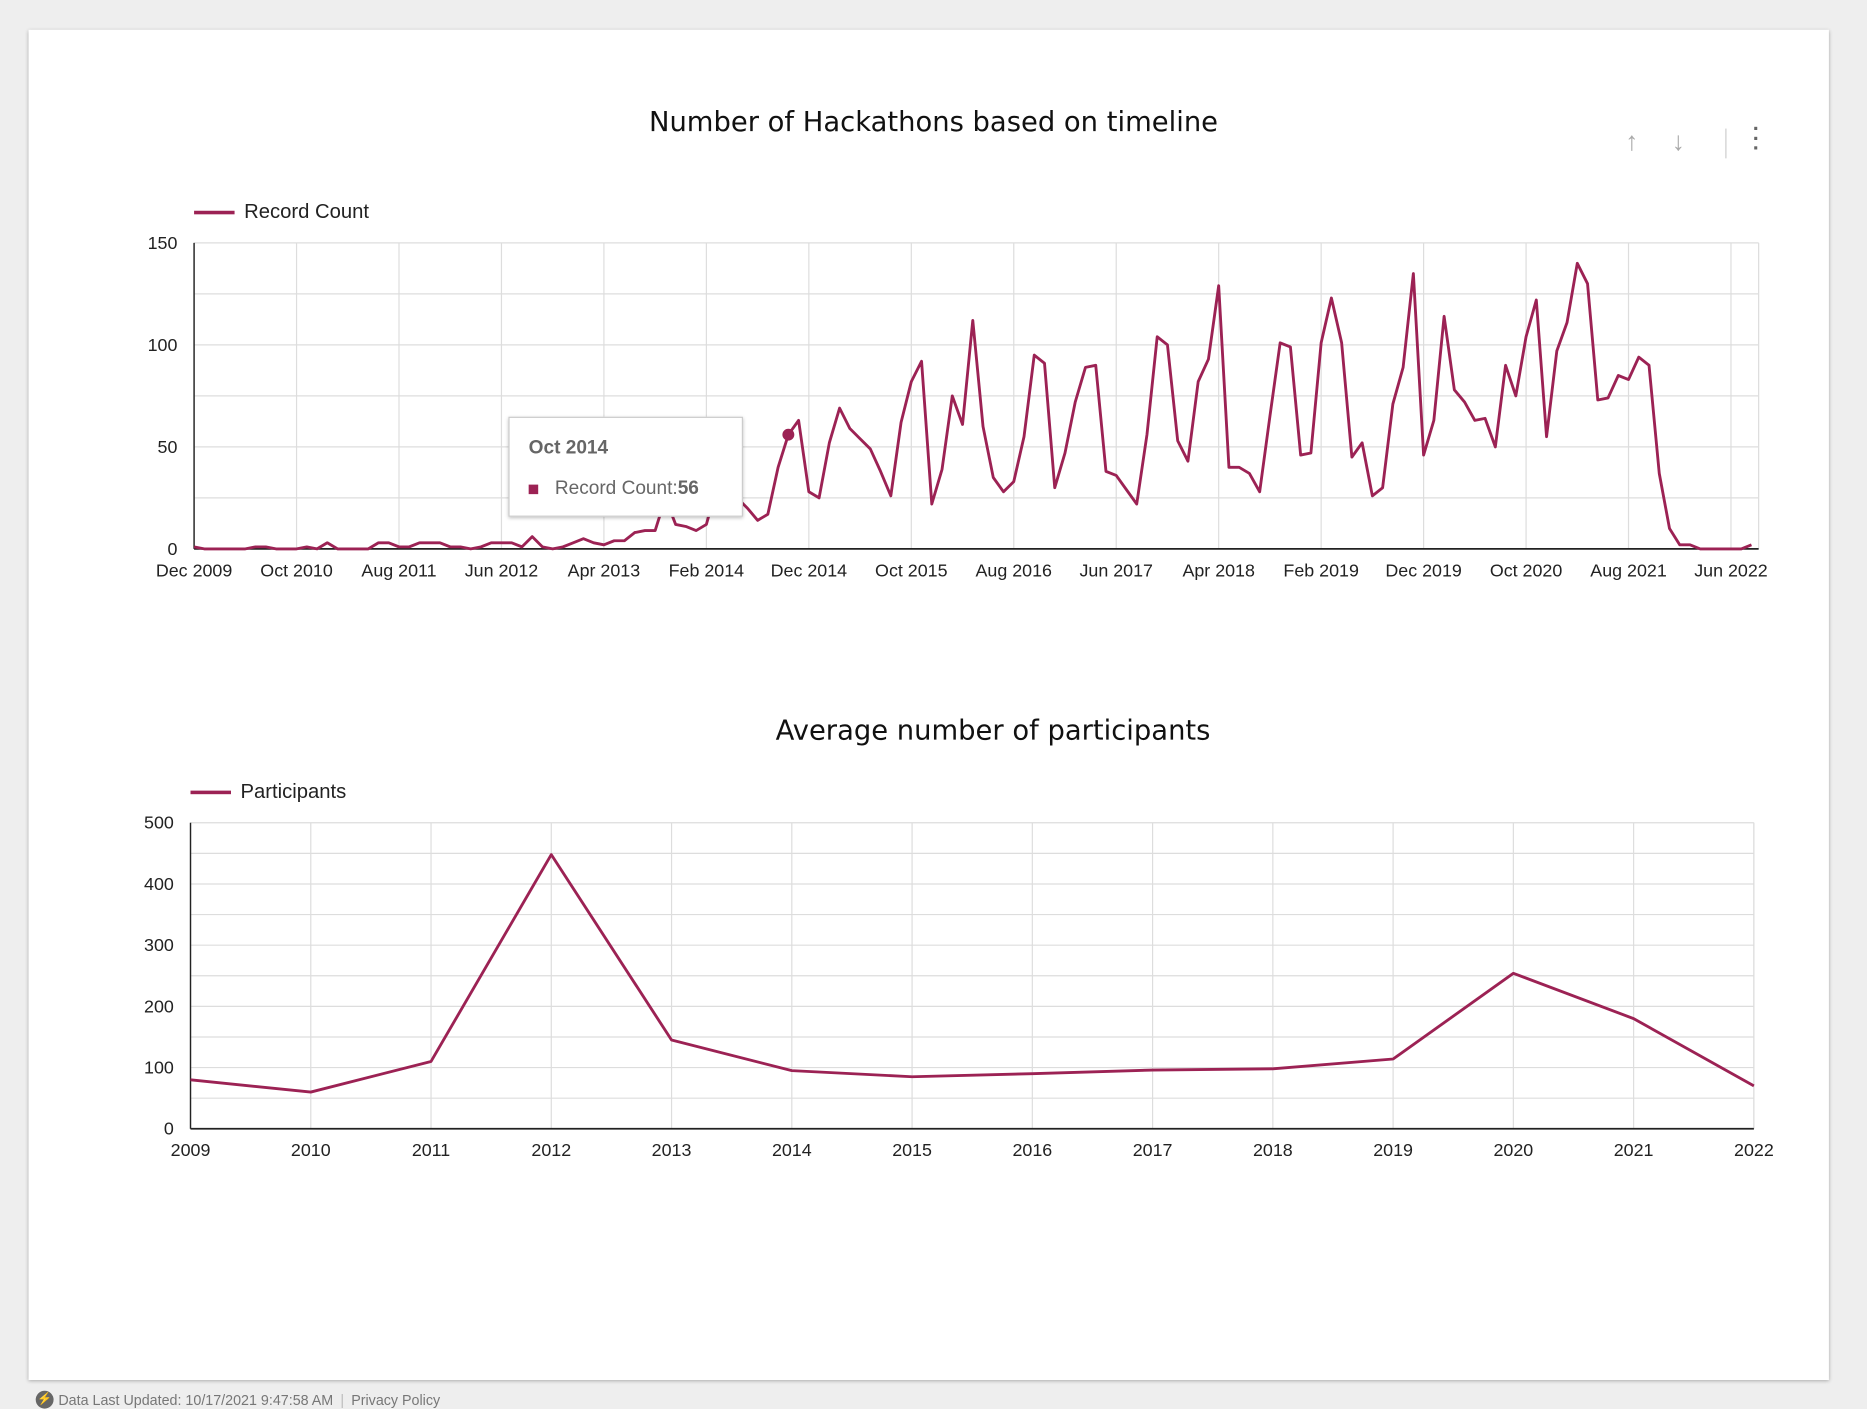  Describe the element at coordinates (1218, 570) in the screenshot. I see `x-tick-label: Apr 2018` at that location.